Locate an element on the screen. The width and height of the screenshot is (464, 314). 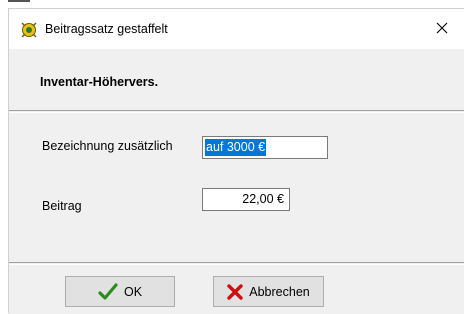
bezeichnung-value: auf 3000 € is located at coordinates (236, 147).